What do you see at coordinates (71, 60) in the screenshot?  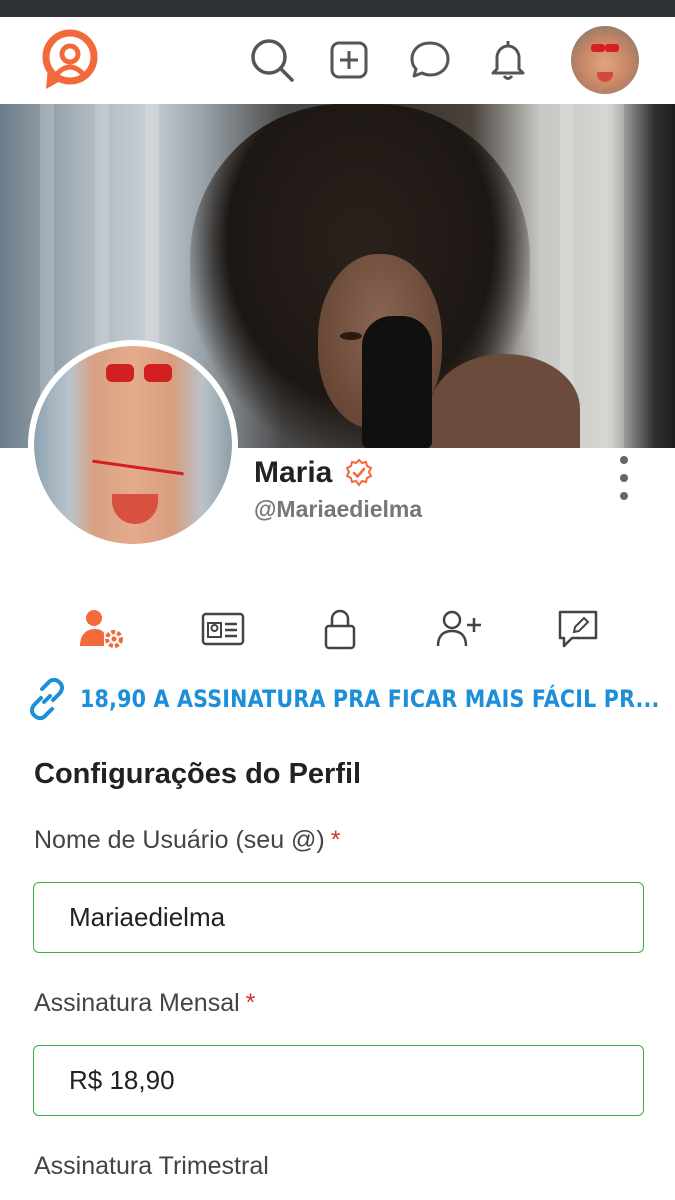 I see `logo-icon` at bounding box center [71, 60].